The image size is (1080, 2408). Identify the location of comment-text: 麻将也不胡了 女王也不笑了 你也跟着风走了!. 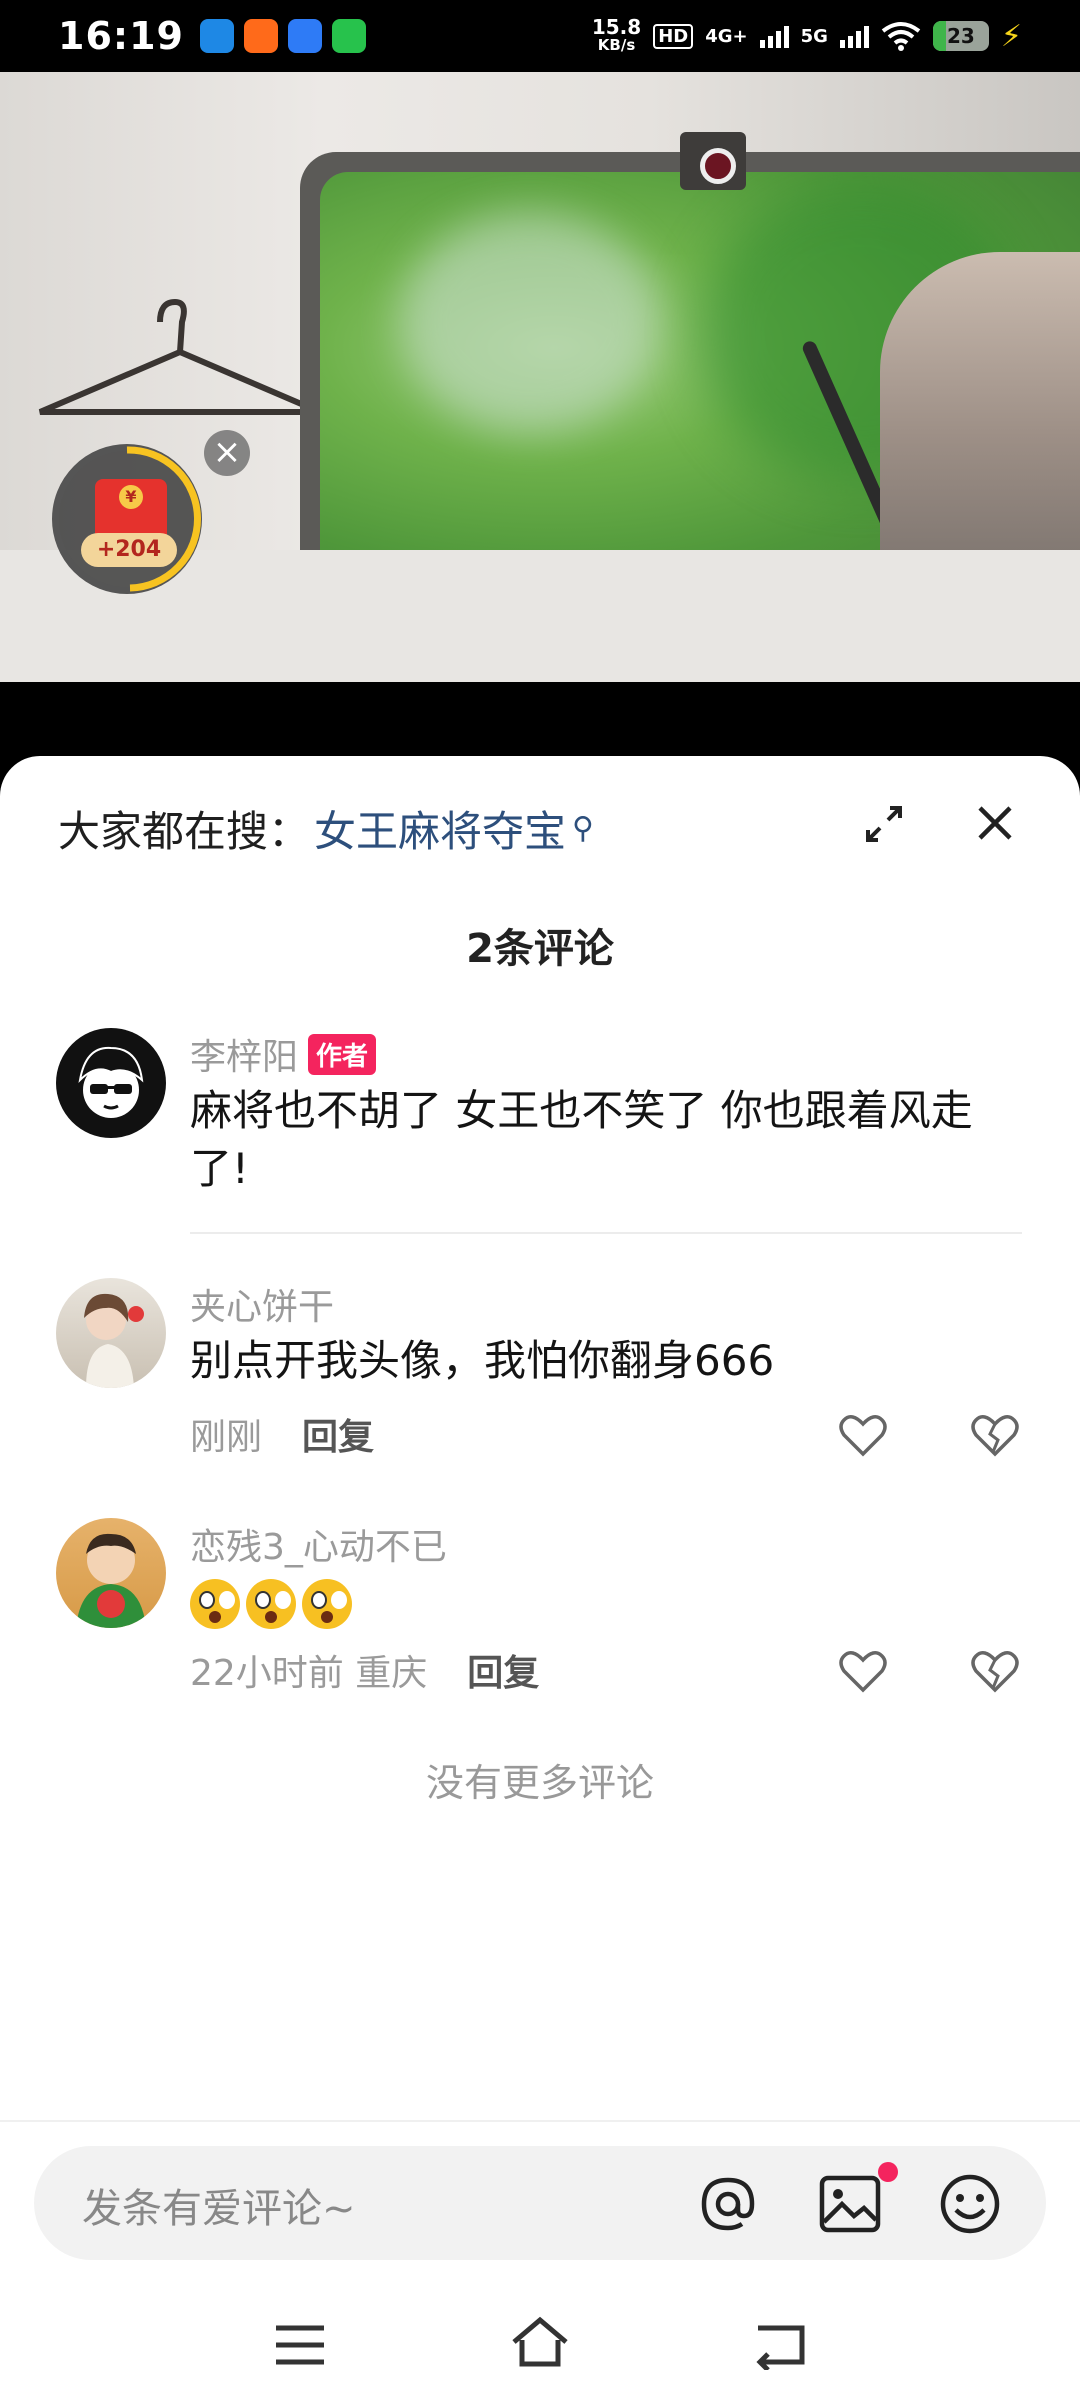
(600, 1140).